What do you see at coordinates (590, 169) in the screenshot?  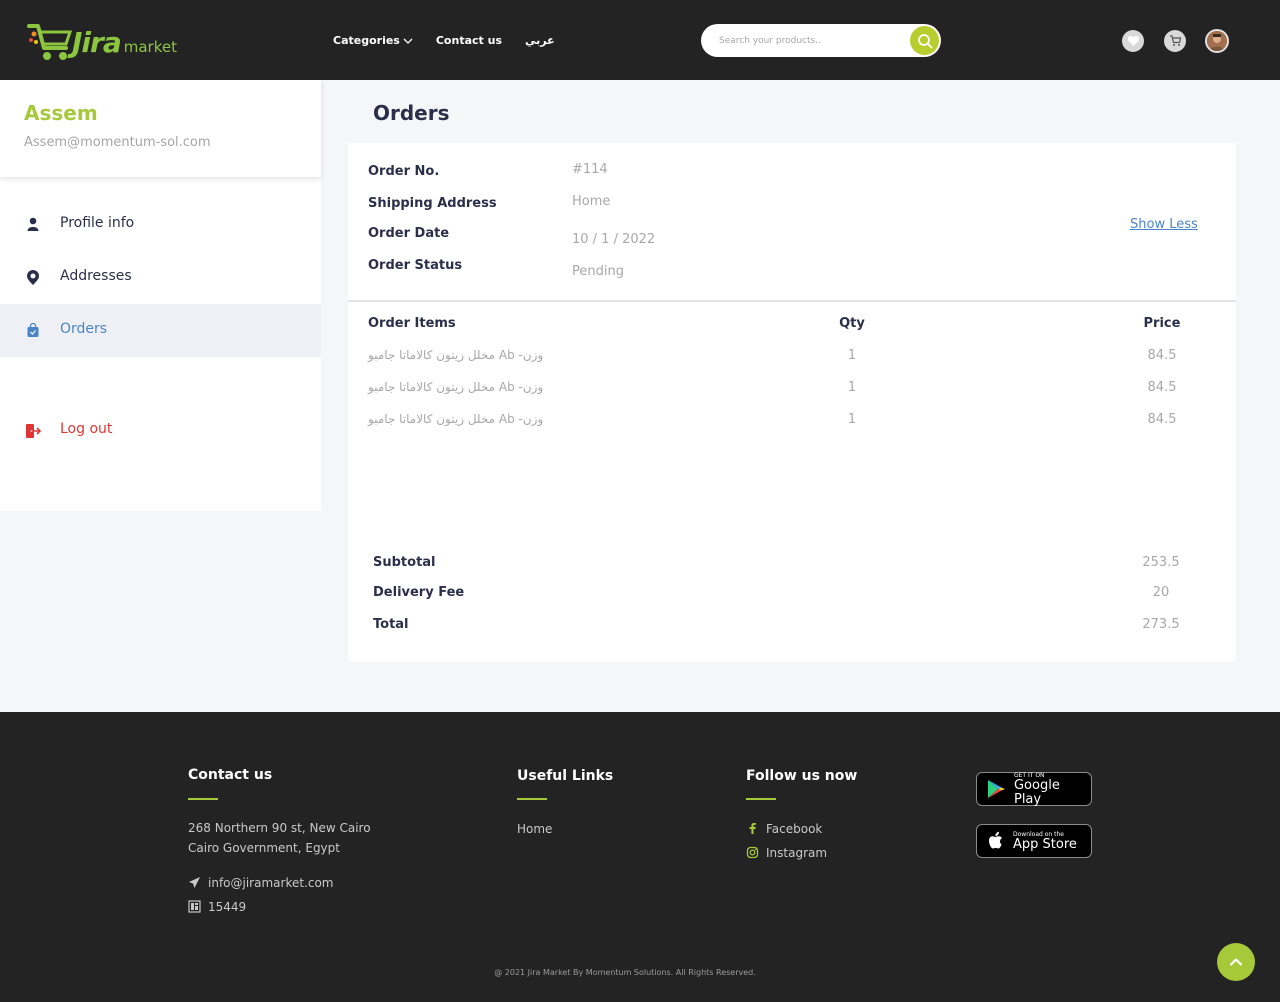 I see `order-number-value: #114` at bounding box center [590, 169].